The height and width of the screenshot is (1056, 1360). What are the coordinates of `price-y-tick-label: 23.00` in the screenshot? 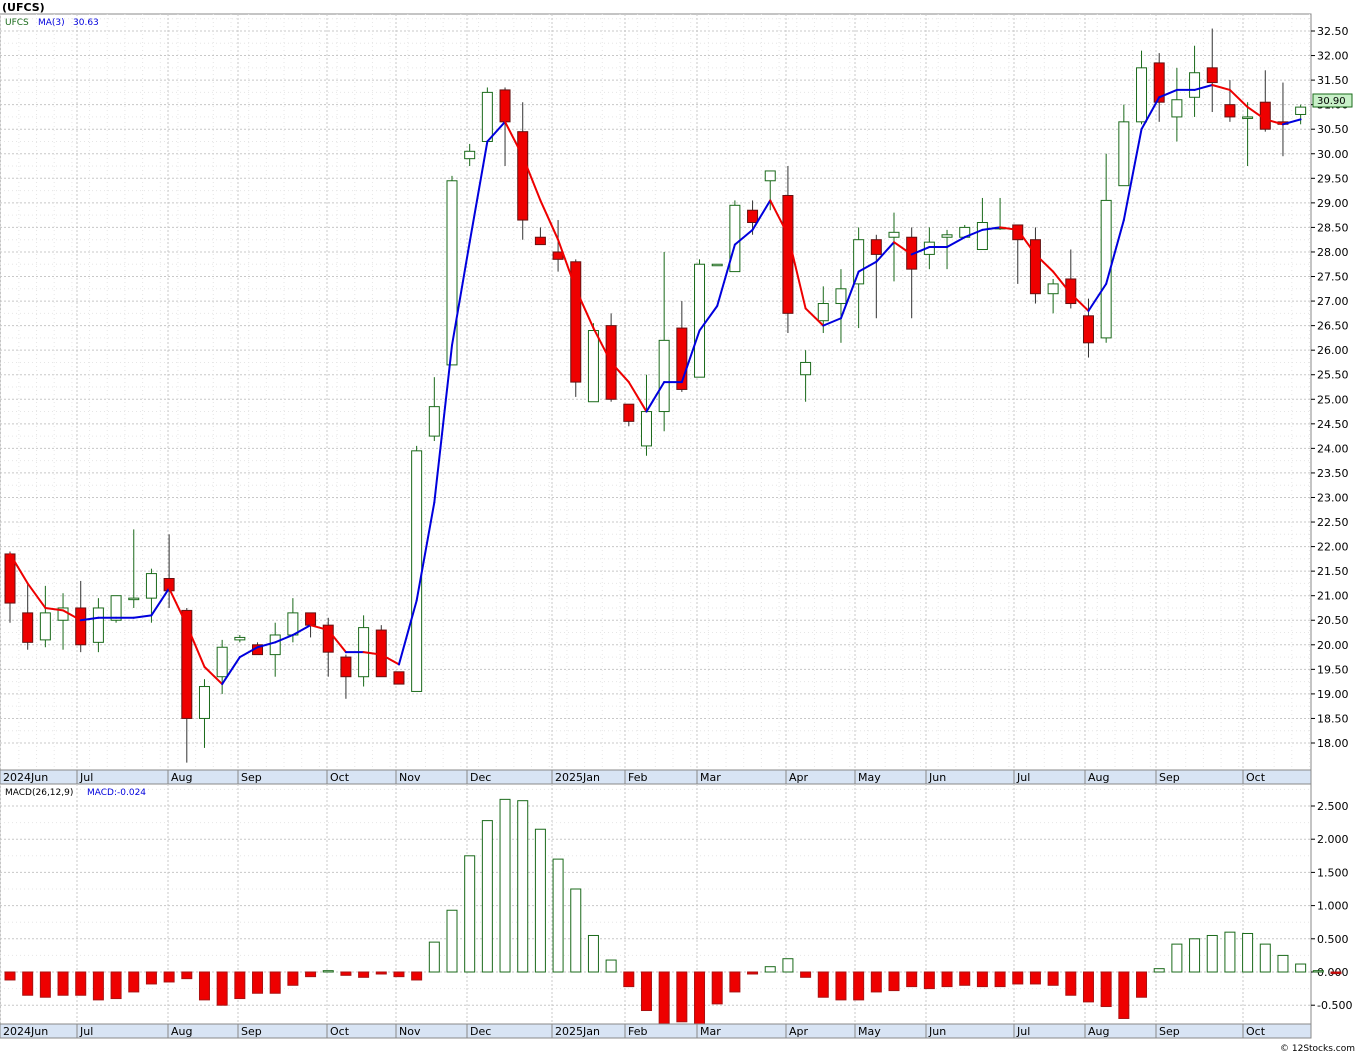 It's located at (1333, 497).